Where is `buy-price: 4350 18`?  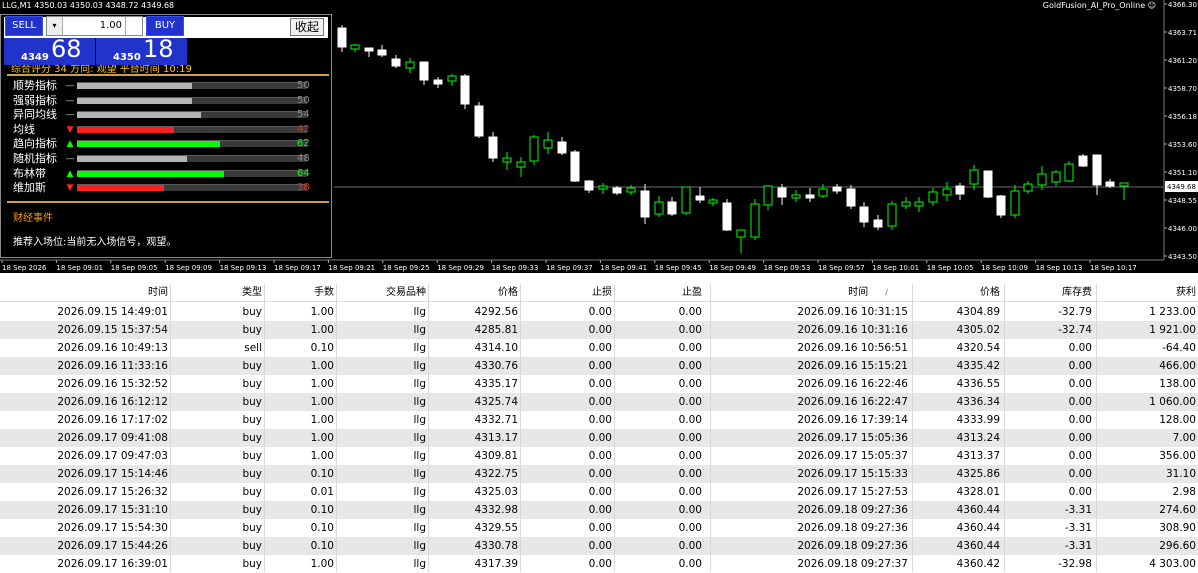 buy-price: 4350 18 is located at coordinates (141, 50).